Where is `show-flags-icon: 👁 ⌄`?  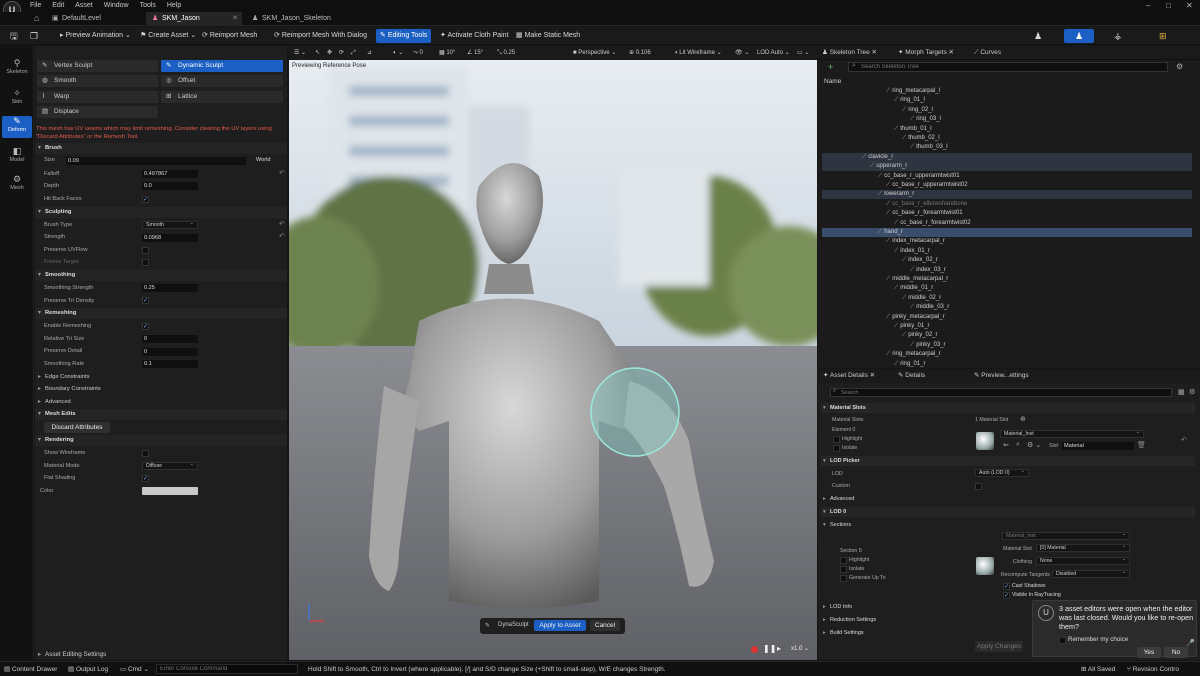 show-flags-icon: 👁 ⌄ is located at coordinates (742, 53).